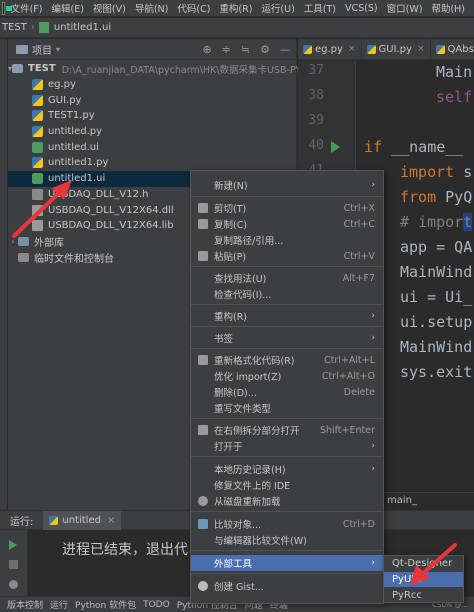  I want to click on tree-file: untitled.ui, so click(152, 147).